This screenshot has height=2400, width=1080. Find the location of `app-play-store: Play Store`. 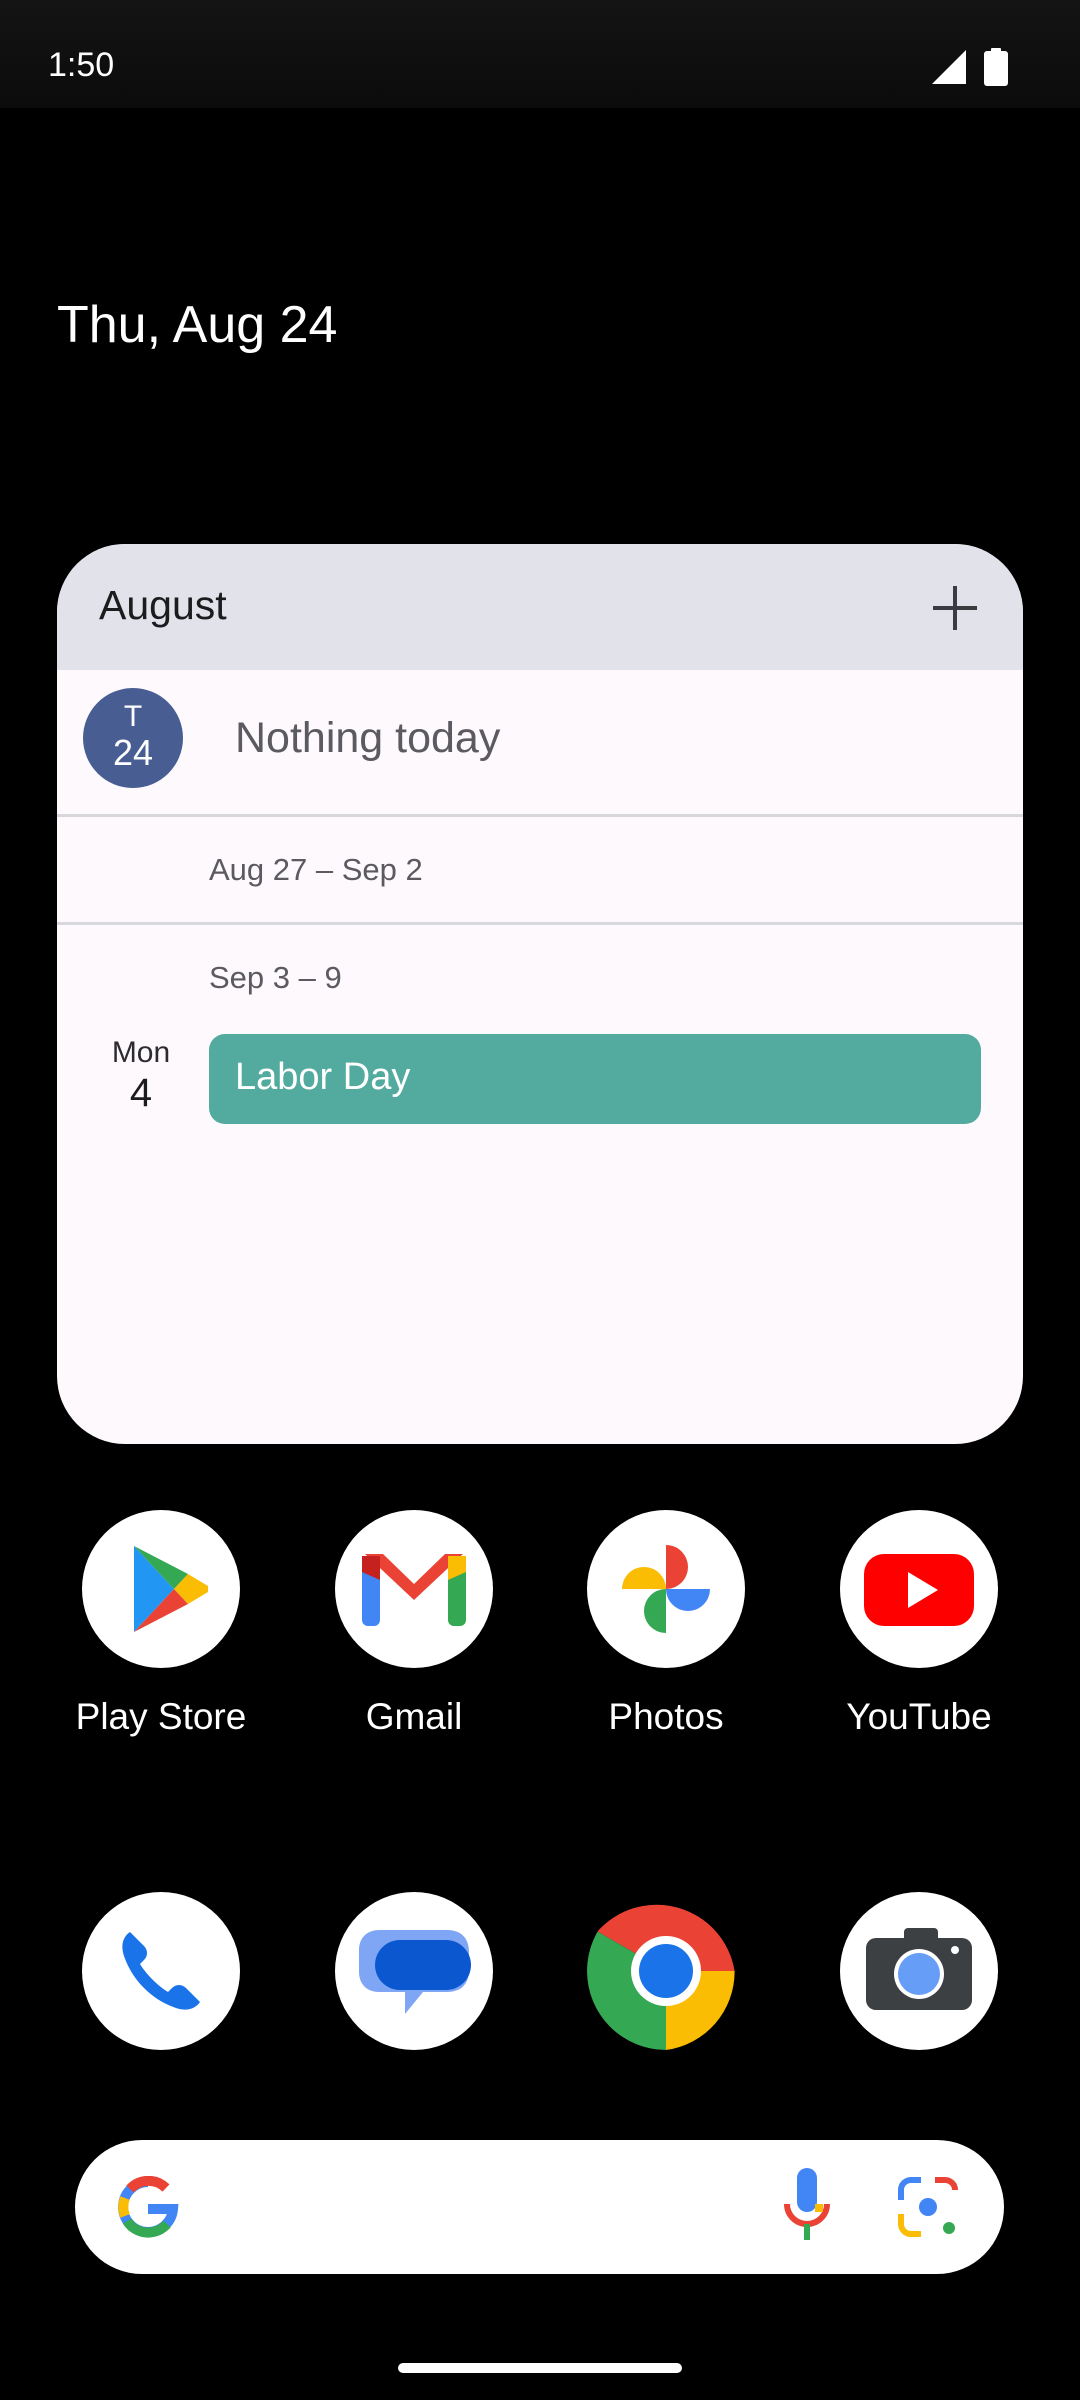

app-play-store: Play Store is located at coordinates (161, 1624).